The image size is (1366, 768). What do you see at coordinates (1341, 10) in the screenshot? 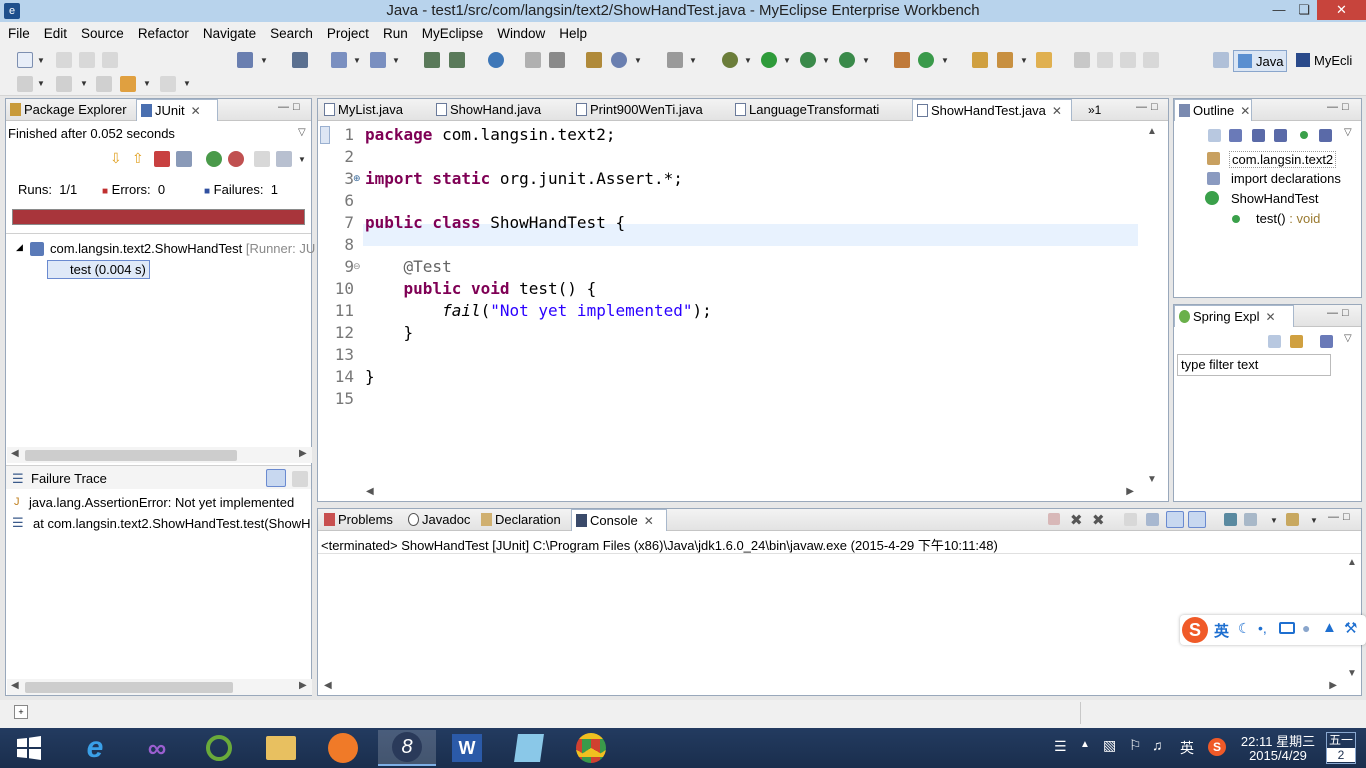
I see `close-button: ✕` at bounding box center [1341, 10].